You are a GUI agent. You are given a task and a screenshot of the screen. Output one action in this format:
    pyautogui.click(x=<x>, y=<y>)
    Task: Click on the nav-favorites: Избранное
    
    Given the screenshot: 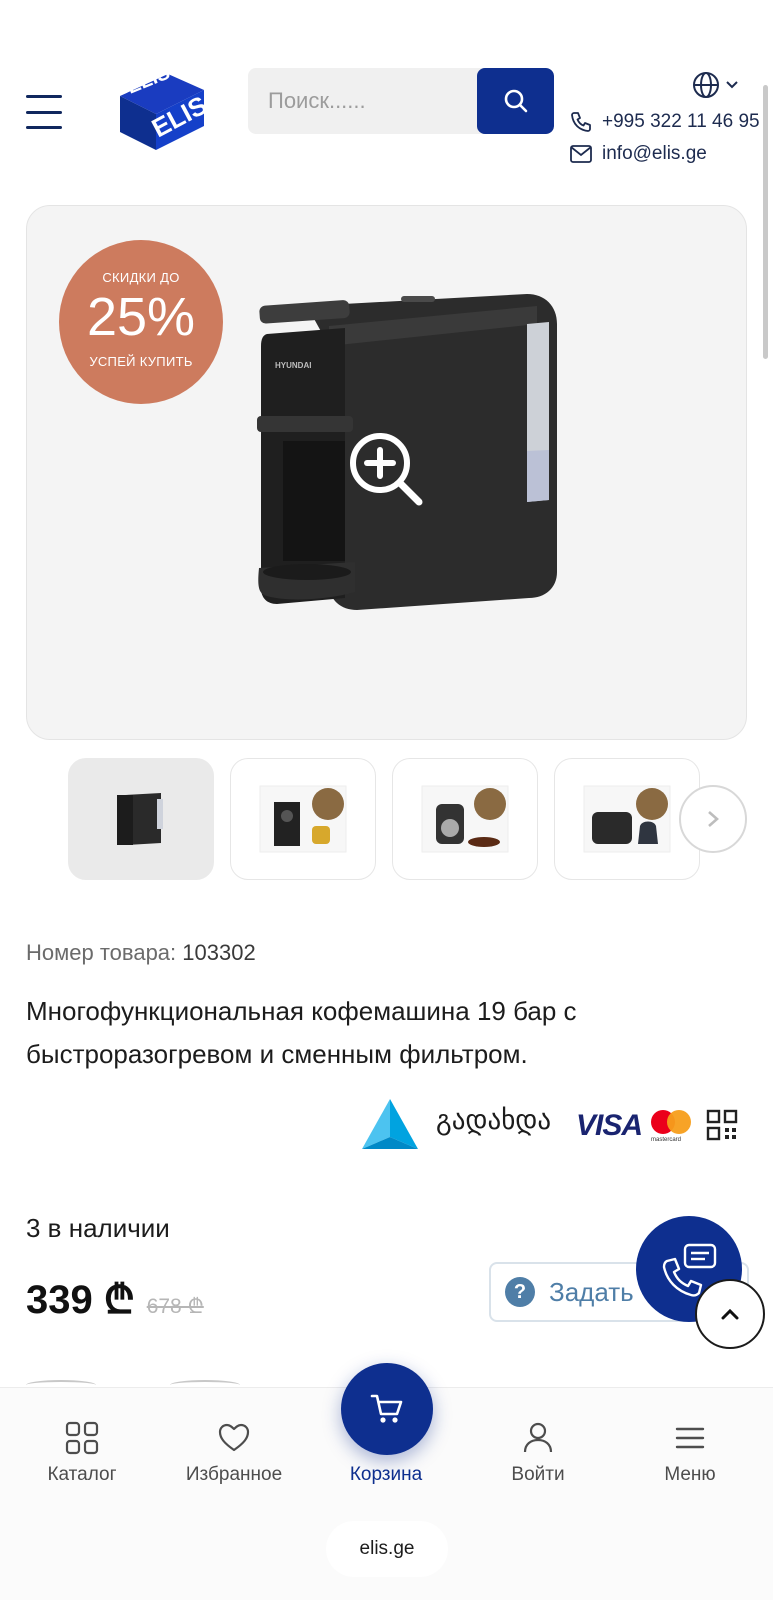 What is the action you would take?
    pyautogui.click(x=234, y=1452)
    